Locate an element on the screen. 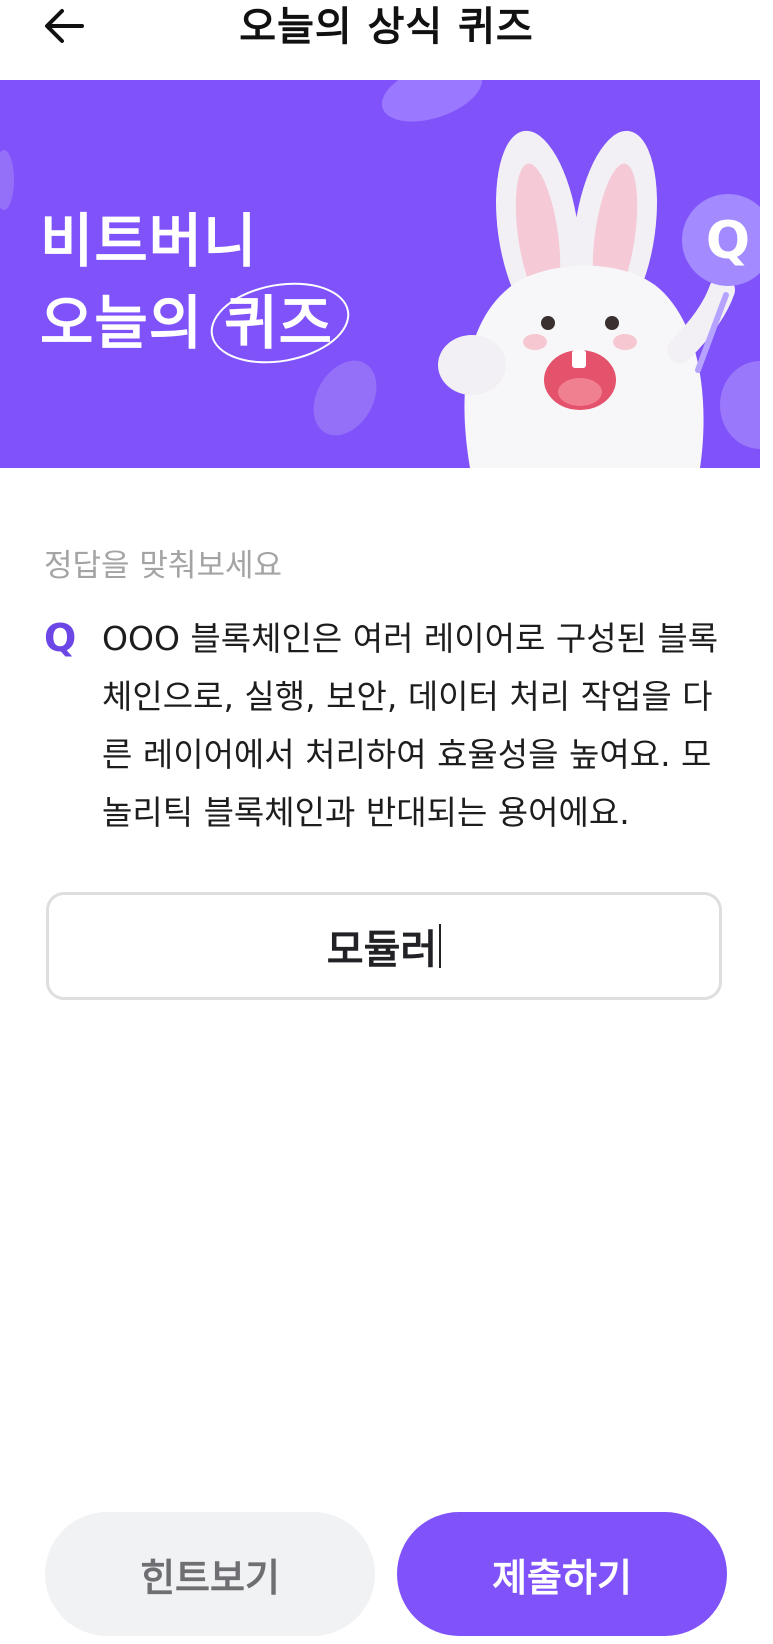 This screenshot has width=773, height=1644. banner-title-line1: 비트버니 is located at coordinates (149, 241).